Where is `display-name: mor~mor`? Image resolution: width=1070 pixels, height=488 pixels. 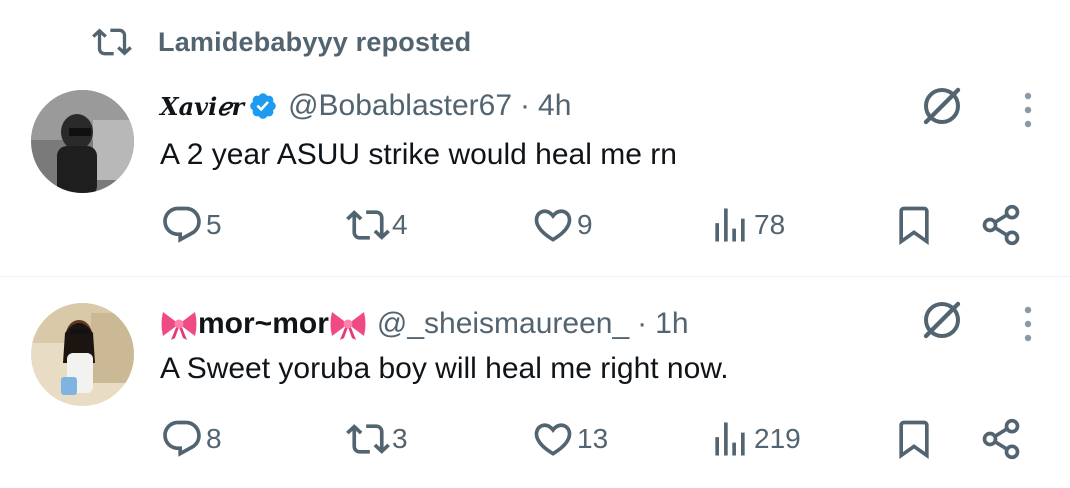 display-name: mor~mor is located at coordinates (263, 324).